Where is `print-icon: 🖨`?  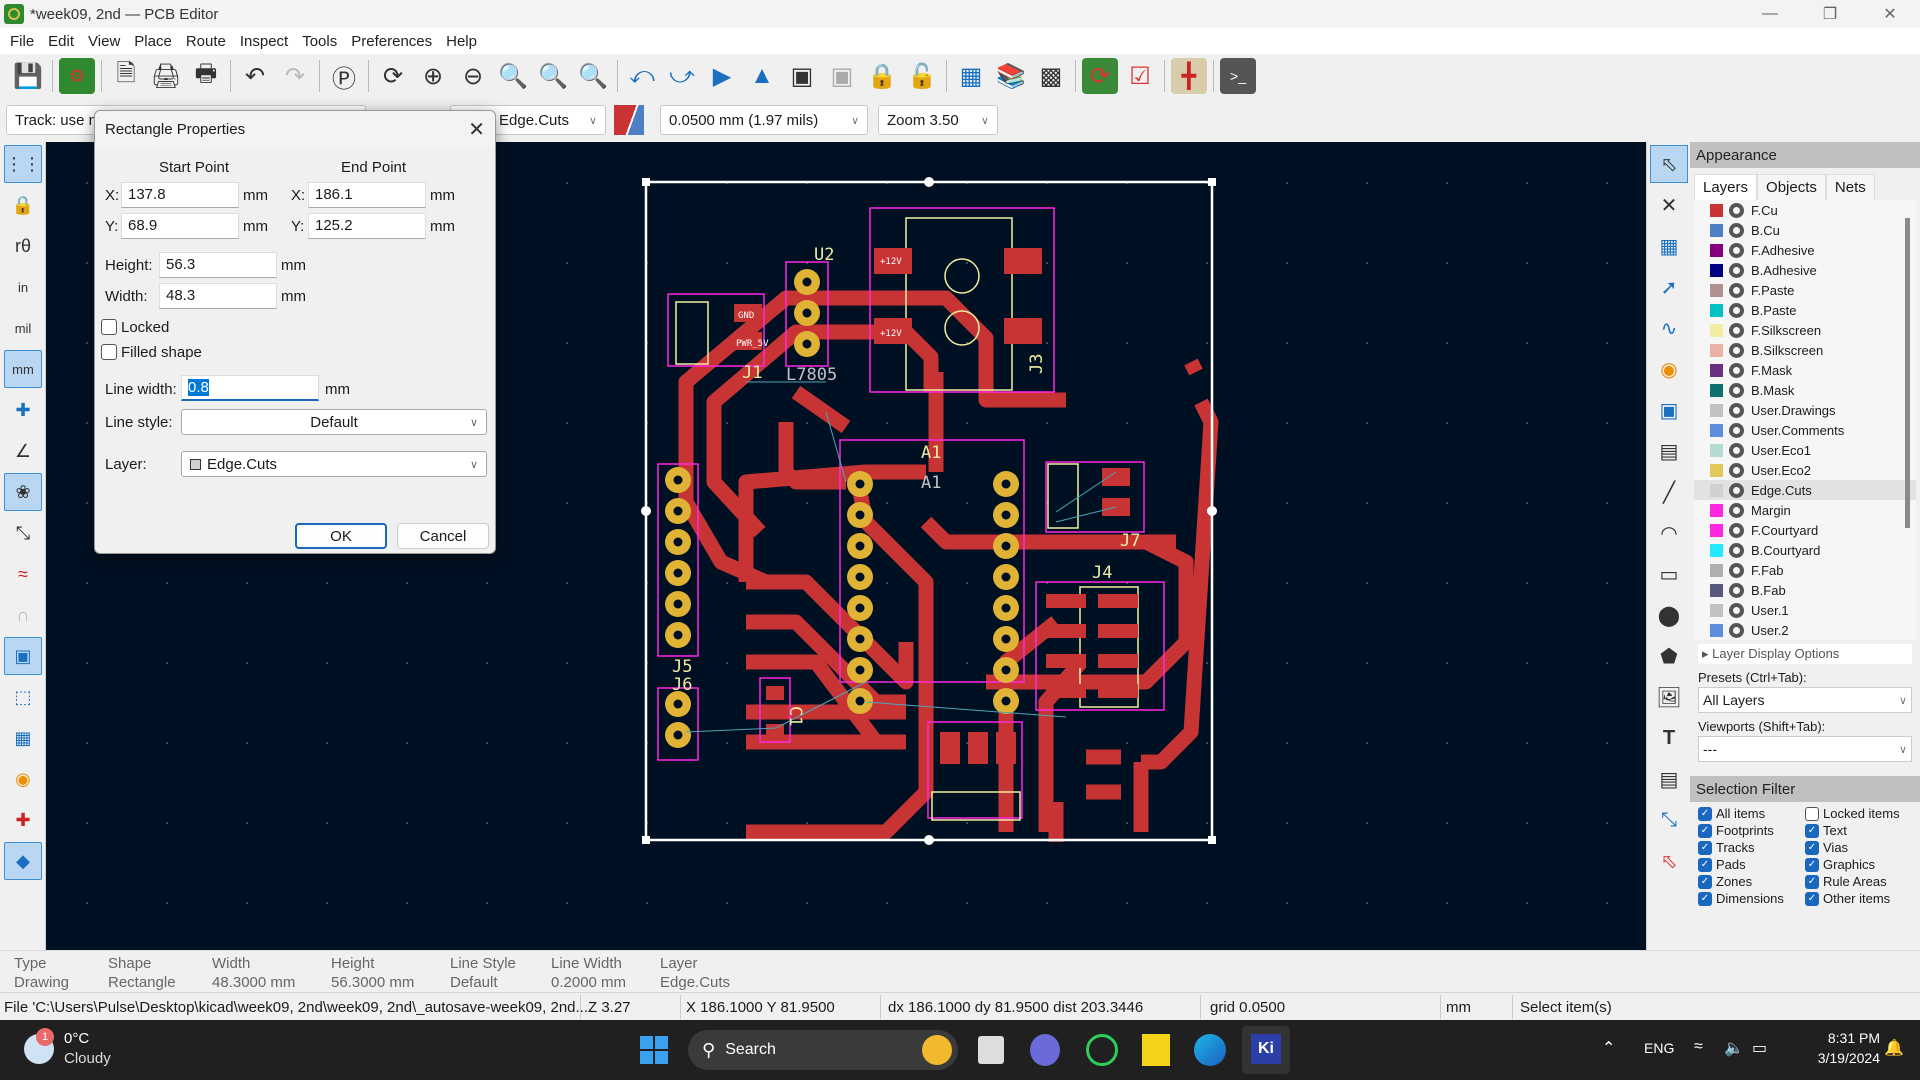 print-icon: 🖨 is located at coordinates (166, 76).